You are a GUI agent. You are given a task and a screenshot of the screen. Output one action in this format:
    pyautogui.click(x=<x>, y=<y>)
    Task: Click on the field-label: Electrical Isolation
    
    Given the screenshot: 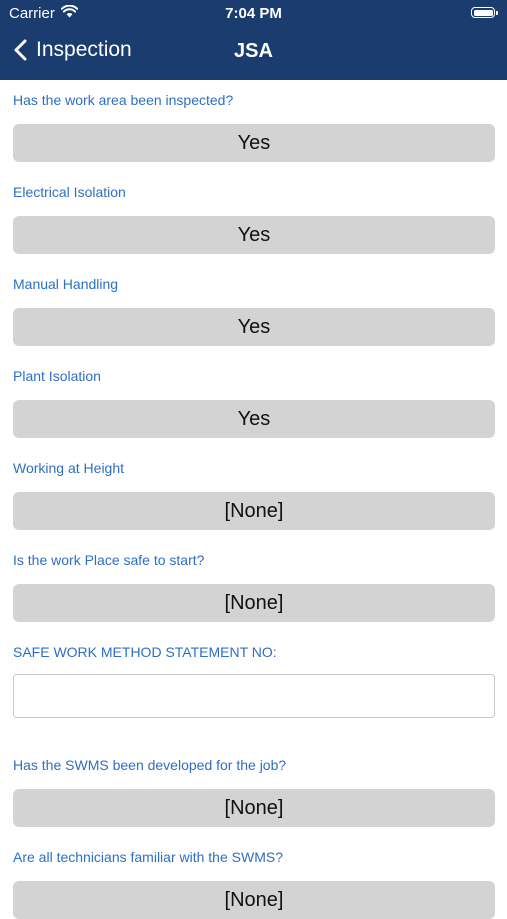 What is the action you would take?
    pyautogui.click(x=69, y=192)
    